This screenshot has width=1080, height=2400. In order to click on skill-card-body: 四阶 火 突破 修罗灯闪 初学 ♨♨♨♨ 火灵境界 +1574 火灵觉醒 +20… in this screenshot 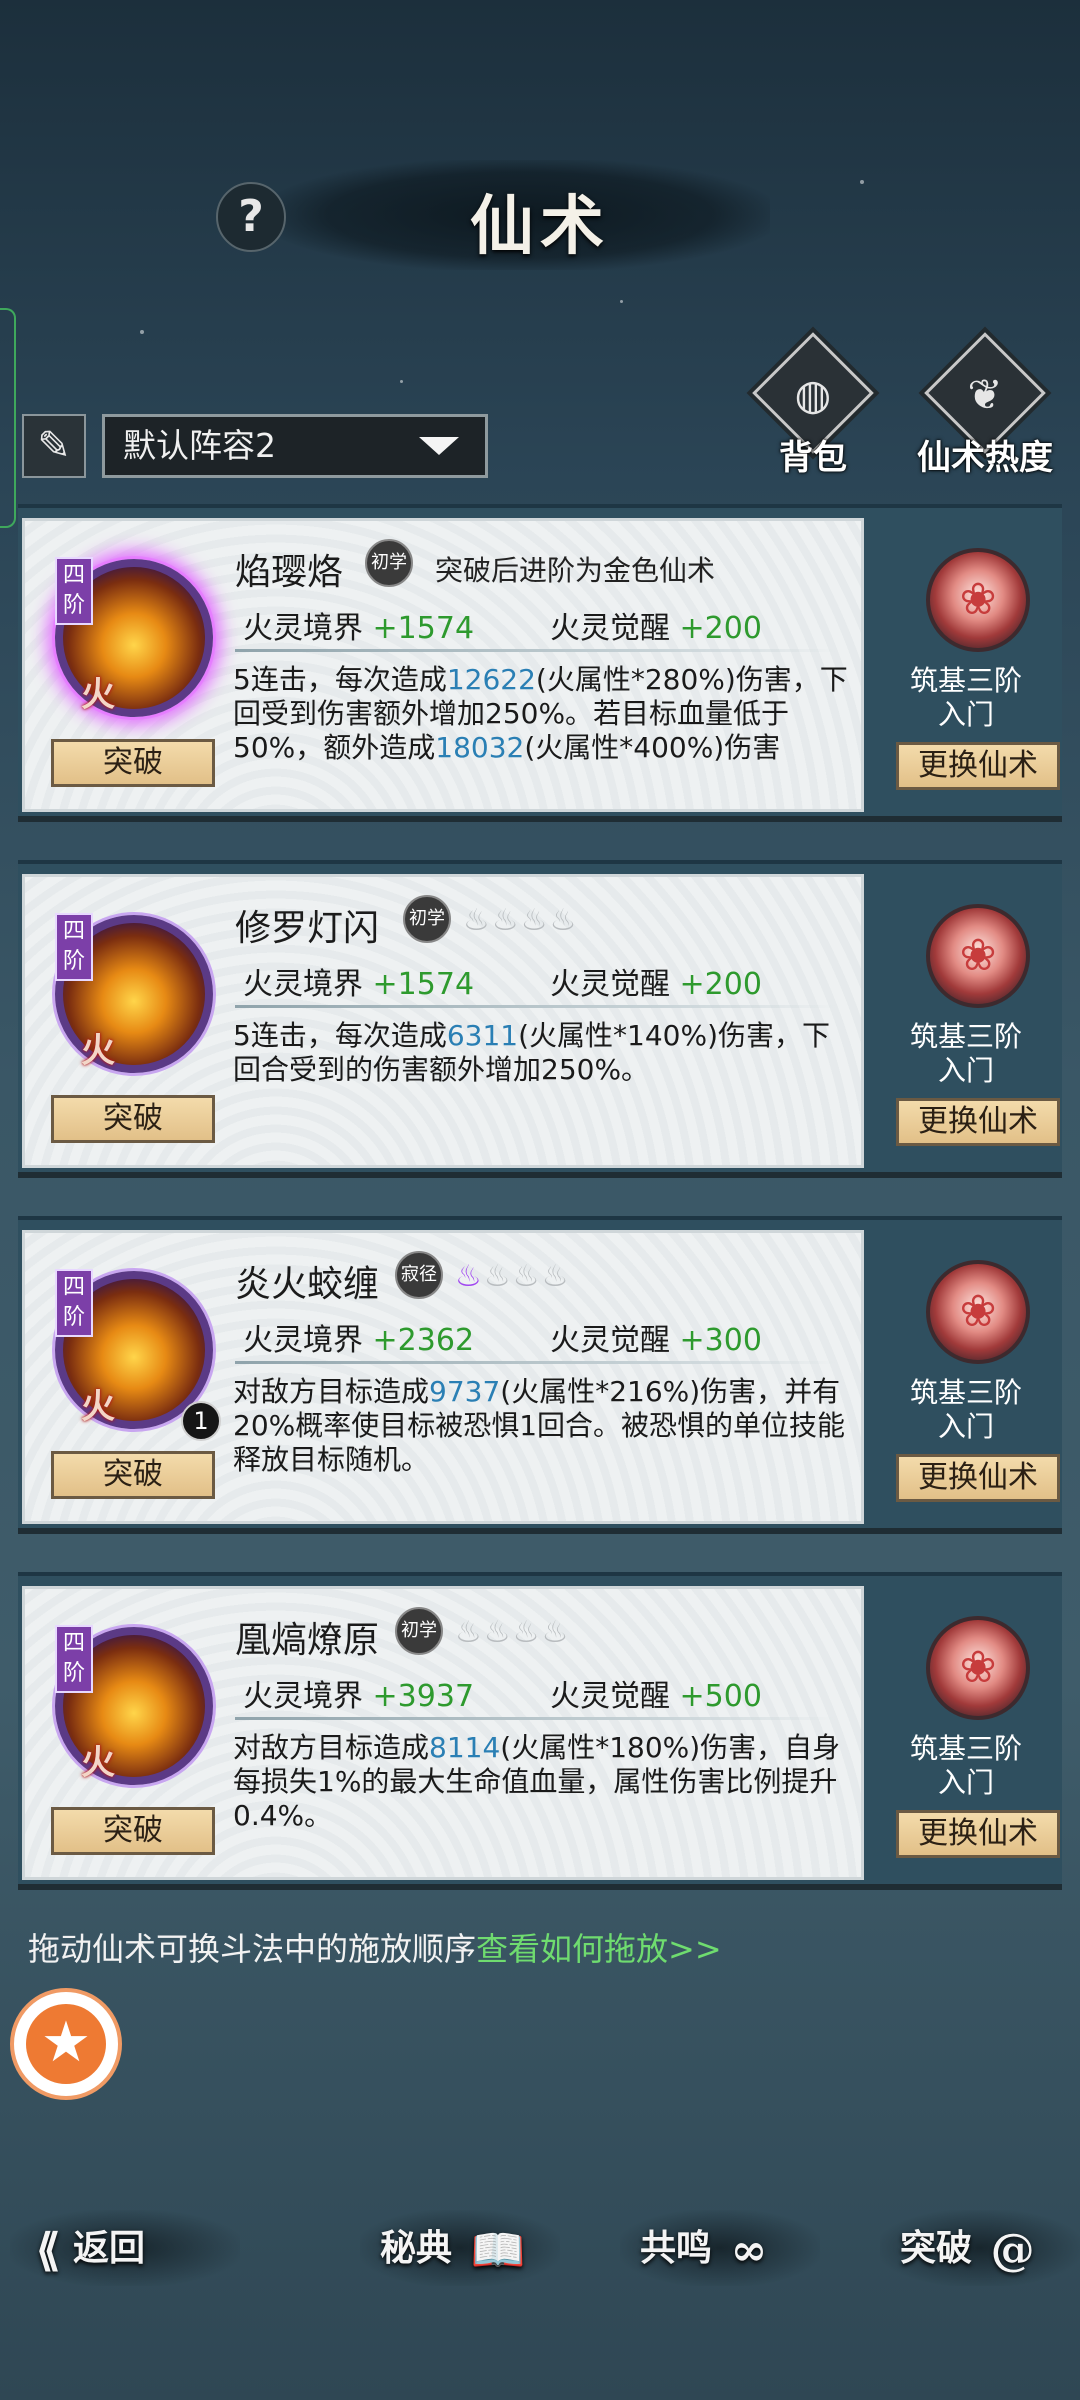, I will do `click(443, 1021)`.